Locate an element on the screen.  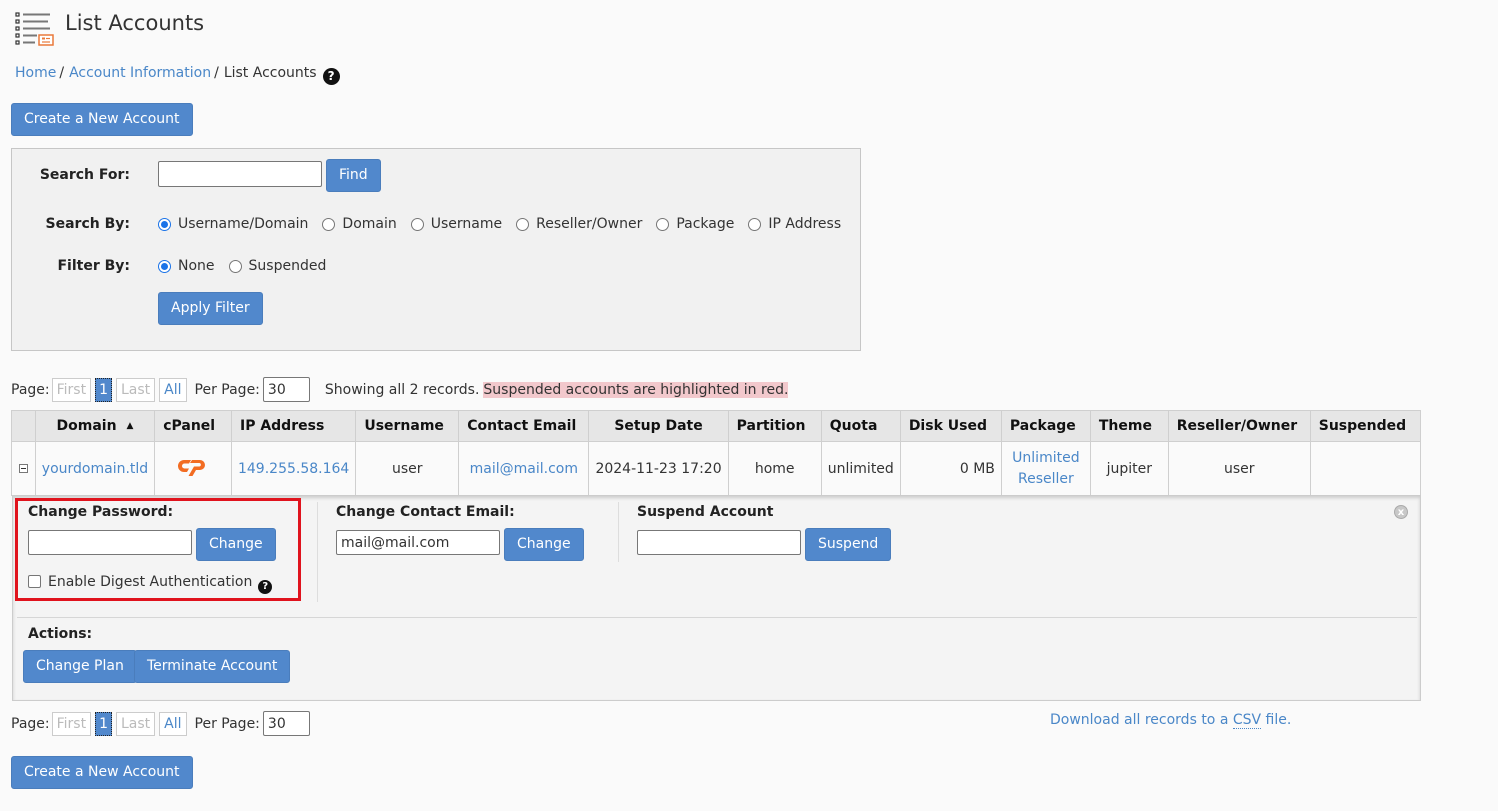
create-account-button-bottom: Create a New Account is located at coordinates (102, 772).